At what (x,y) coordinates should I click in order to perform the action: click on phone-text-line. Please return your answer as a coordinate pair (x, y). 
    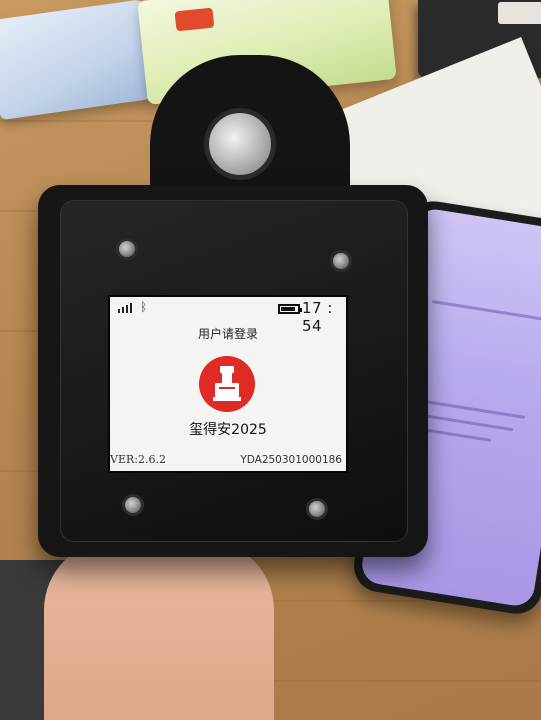
    Looking at the image, I should click on (486, 310).